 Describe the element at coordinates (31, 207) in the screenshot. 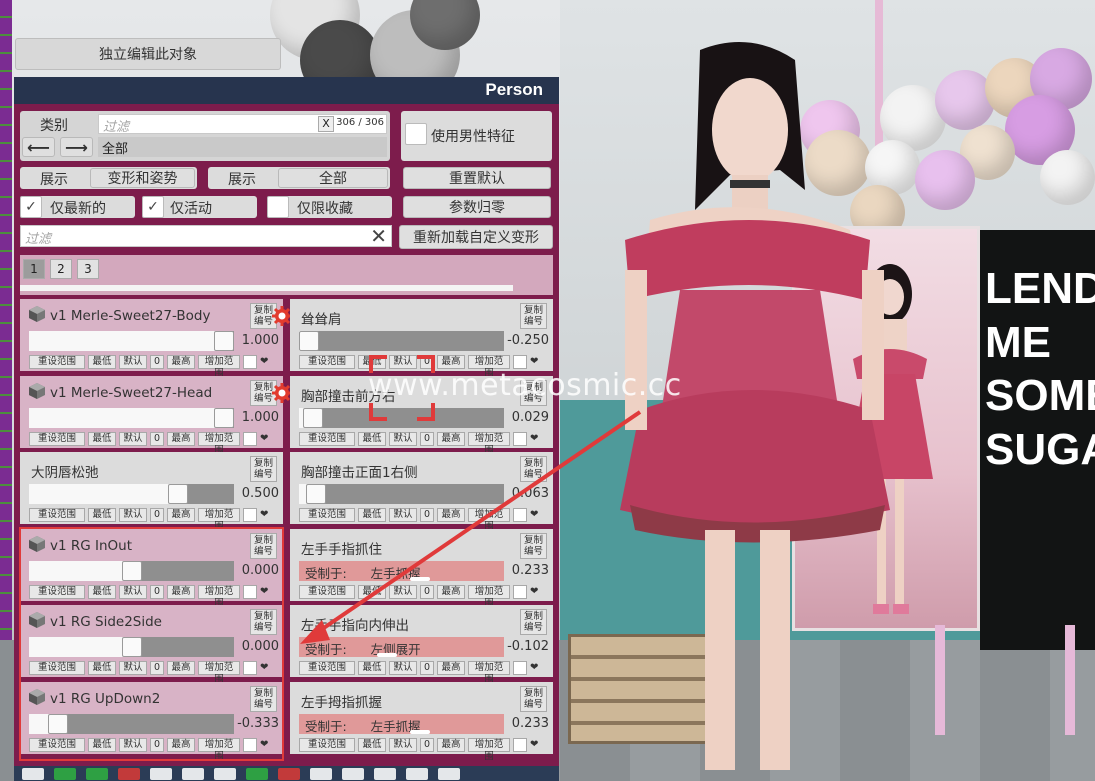

I see `only-latest-checkbox: ✓` at that location.